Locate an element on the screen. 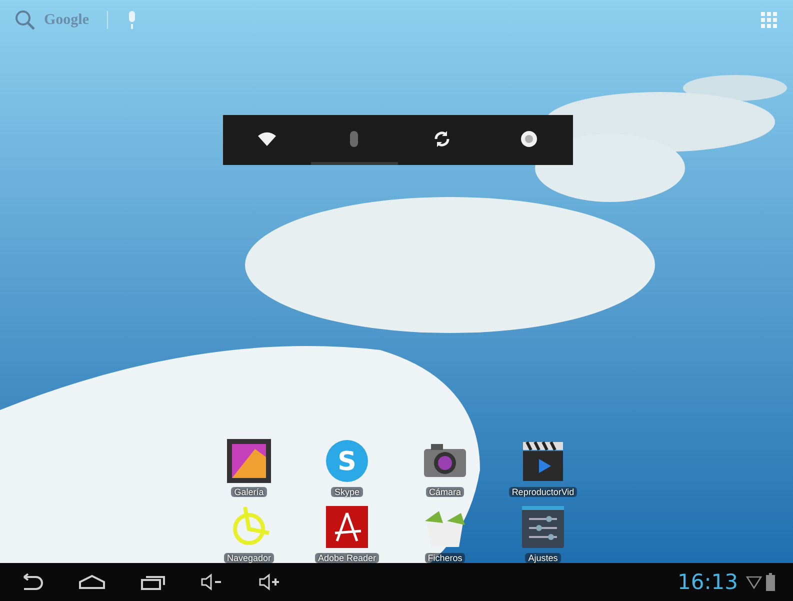  app-shortcut: Cámara is located at coordinates (445, 467).